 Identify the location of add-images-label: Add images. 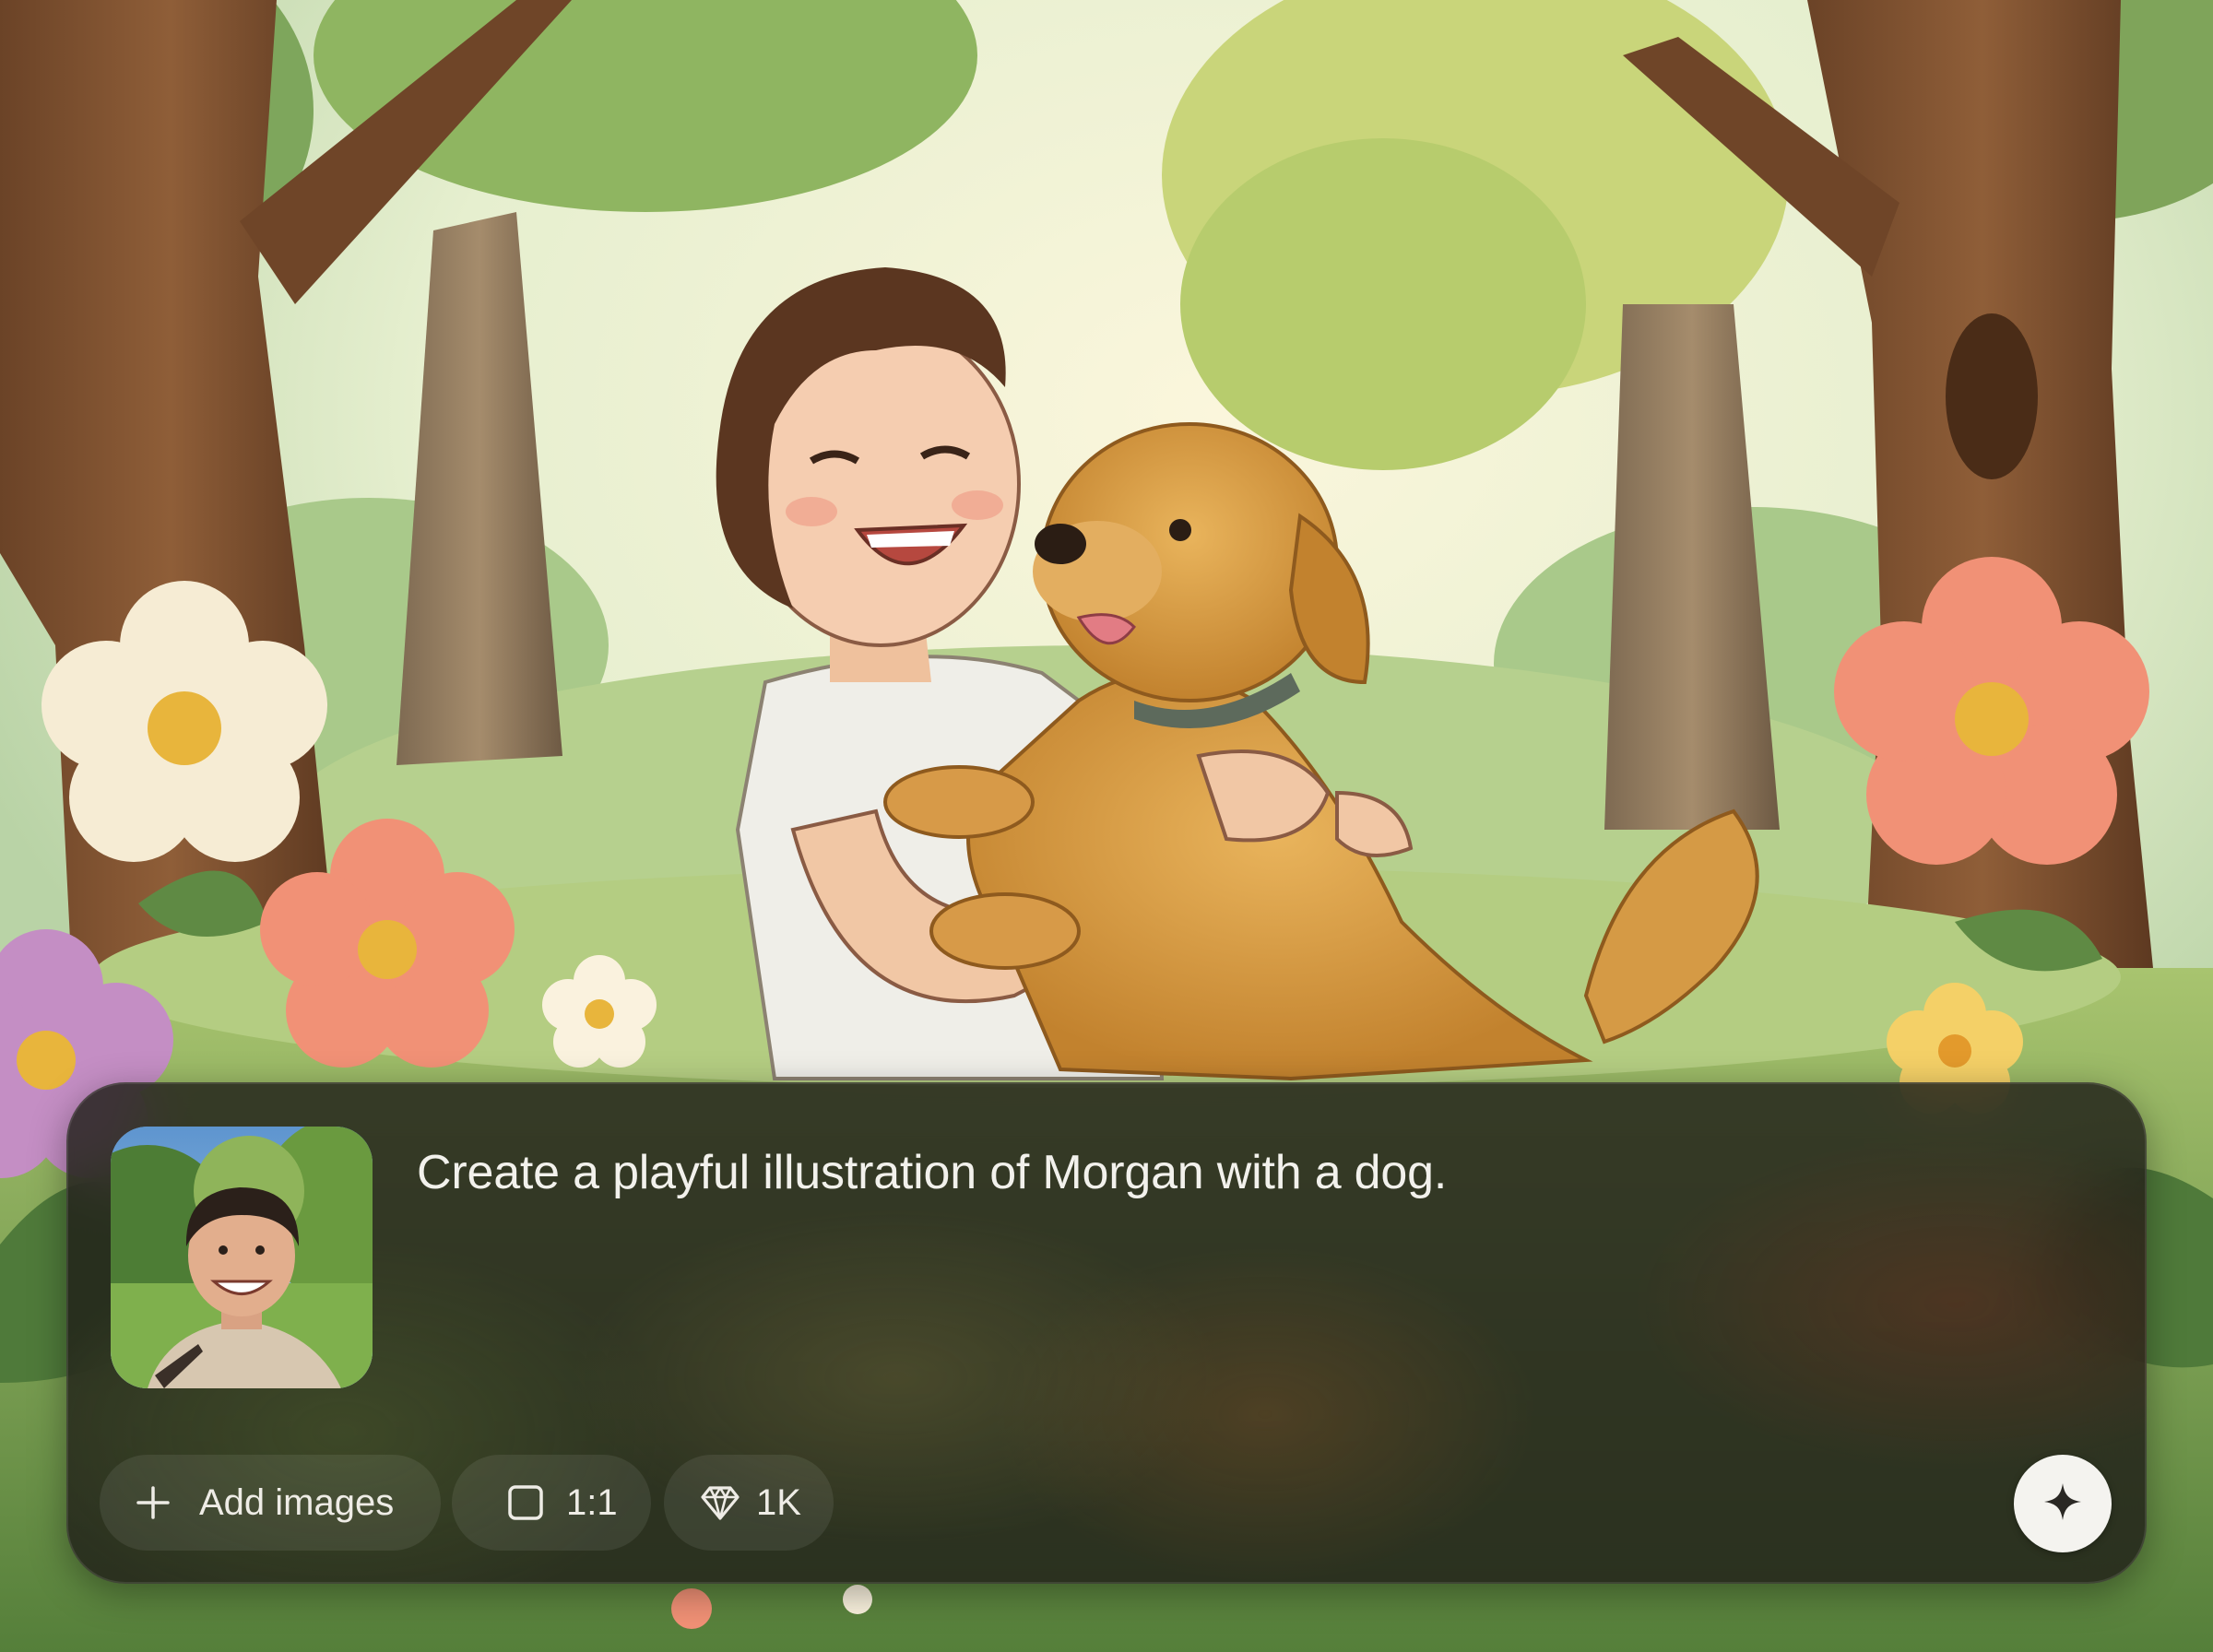
(297, 1502).